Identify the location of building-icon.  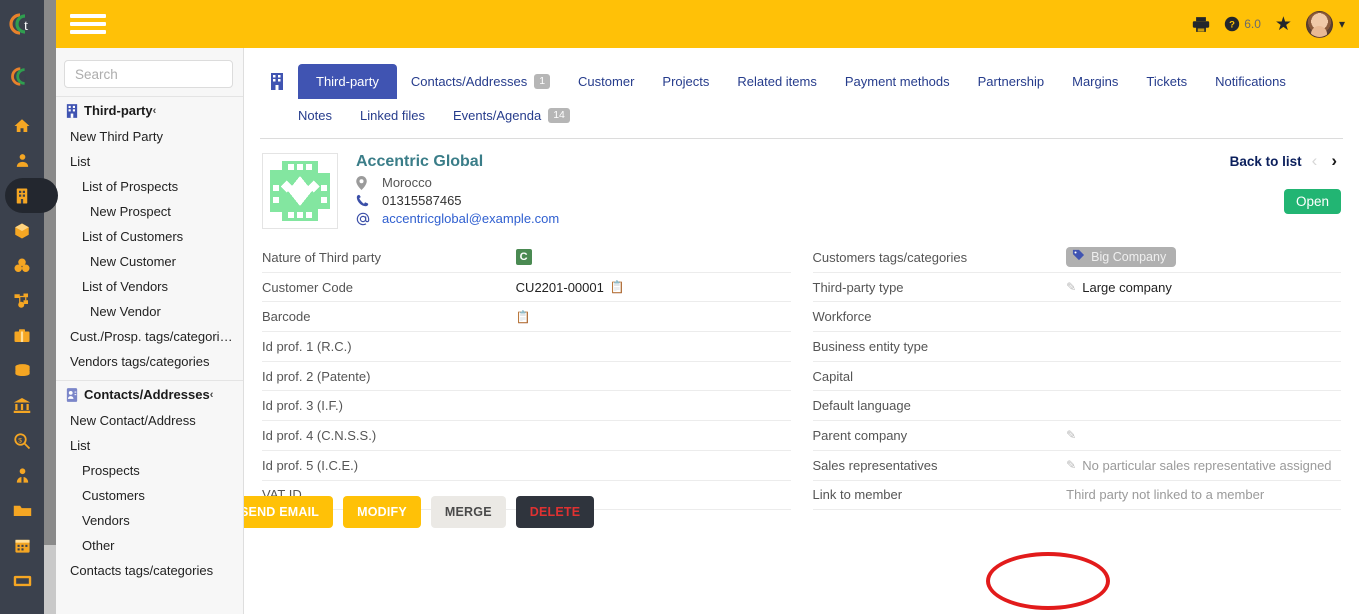
(72, 110).